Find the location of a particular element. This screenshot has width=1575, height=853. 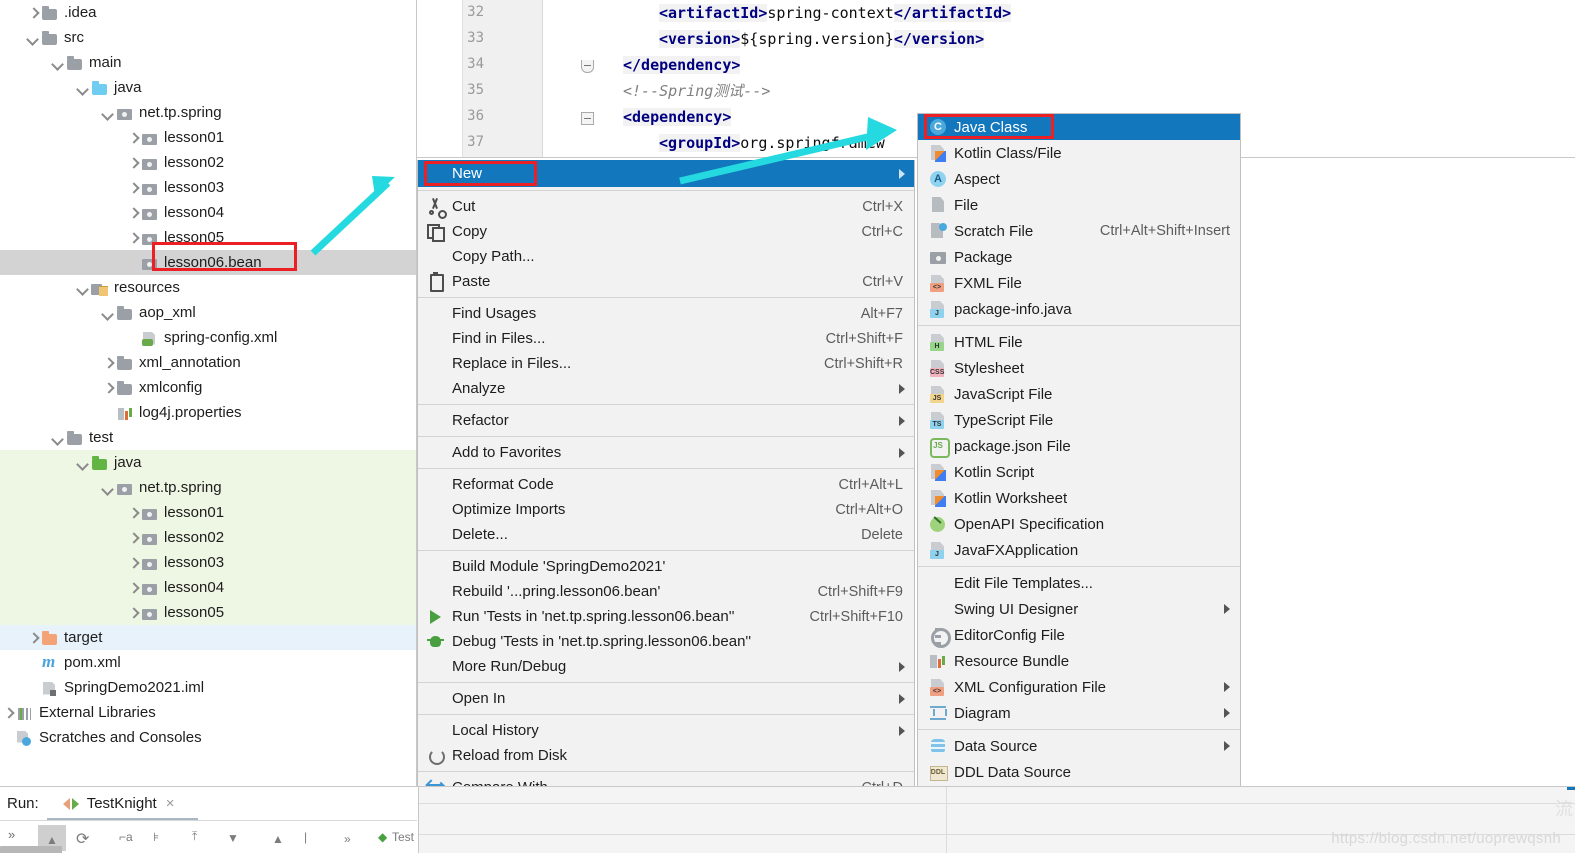

menu-item-build-module-springdemo2021: Build Module 'SpringDemo2021' is located at coordinates (666, 566).